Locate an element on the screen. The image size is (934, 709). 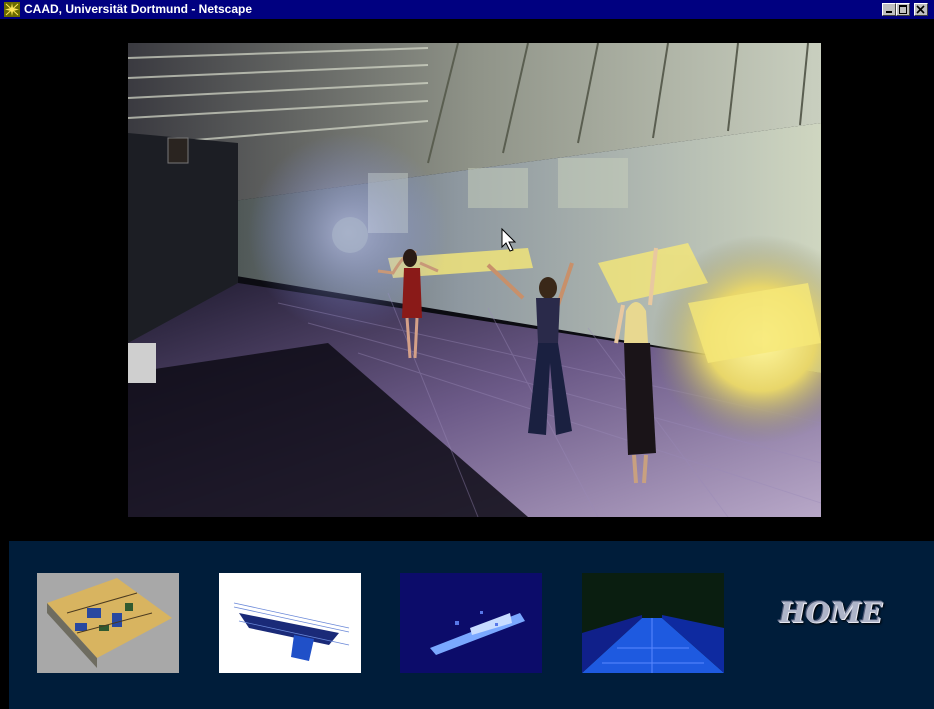
title-bar: CAAD, Universität Dortmund - Netscape is located at coordinates (467, 9).